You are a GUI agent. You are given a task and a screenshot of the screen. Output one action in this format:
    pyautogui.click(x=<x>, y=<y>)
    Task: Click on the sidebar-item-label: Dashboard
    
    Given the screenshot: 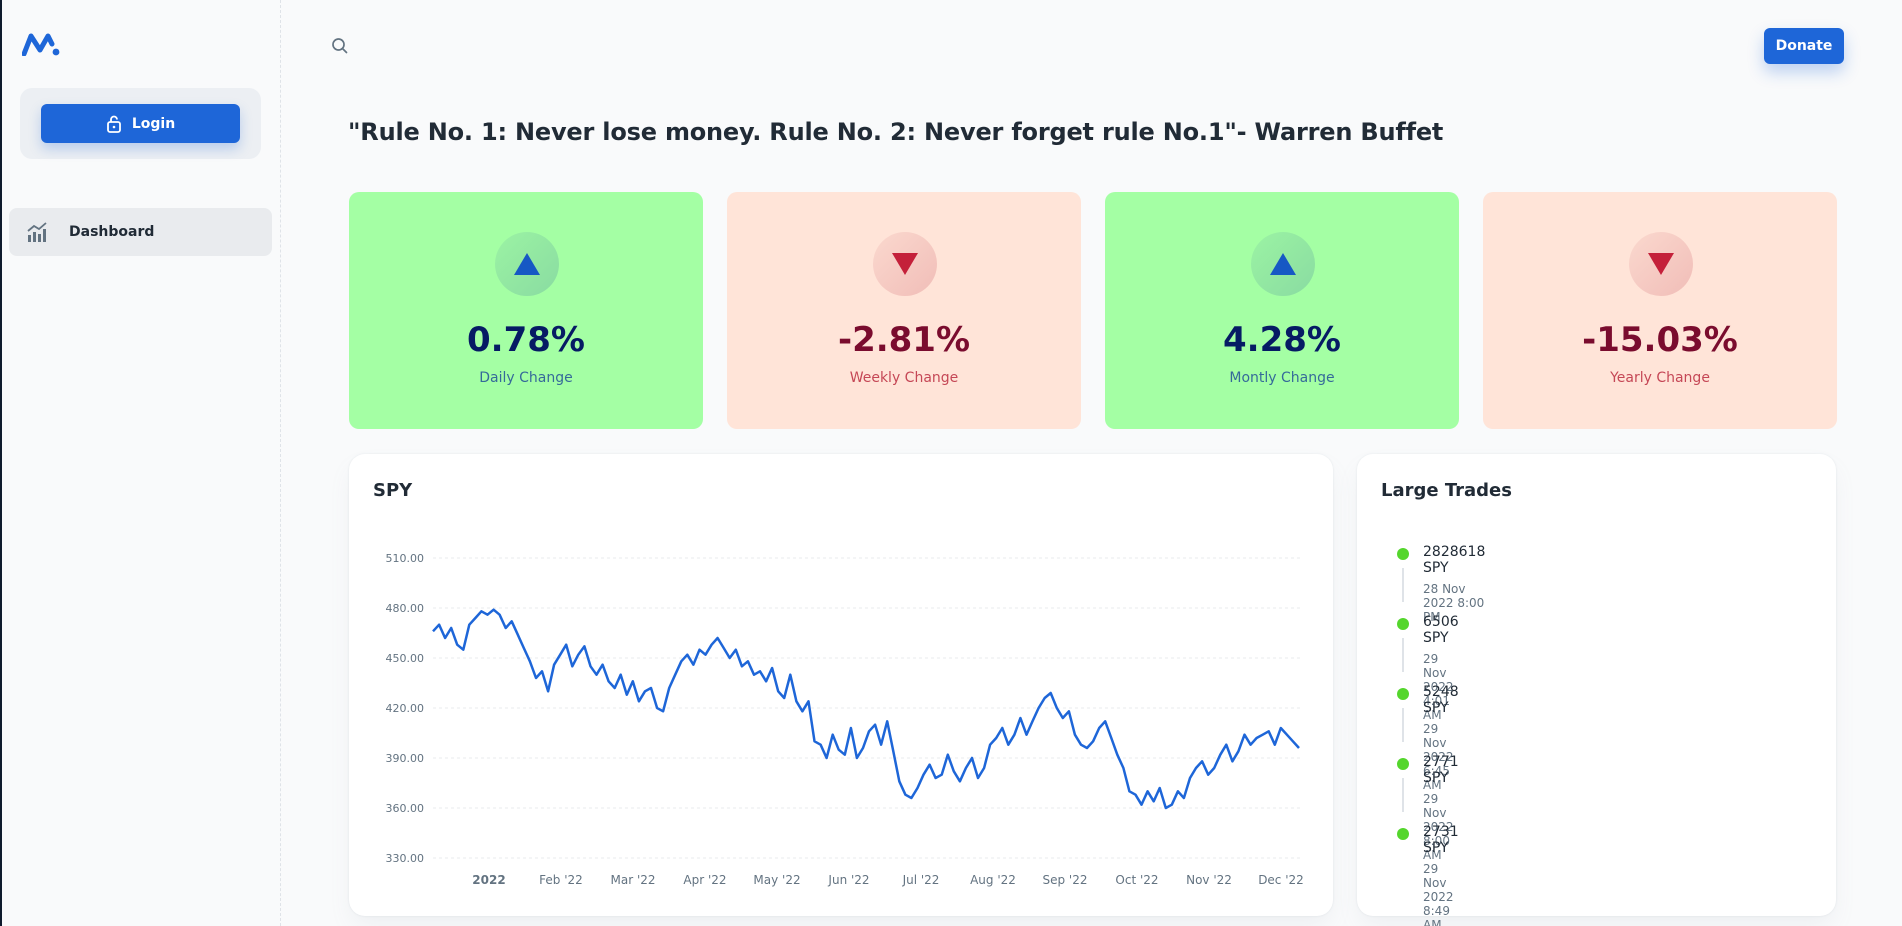 What is the action you would take?
    pyautogui.click(x=112, y=232)
    